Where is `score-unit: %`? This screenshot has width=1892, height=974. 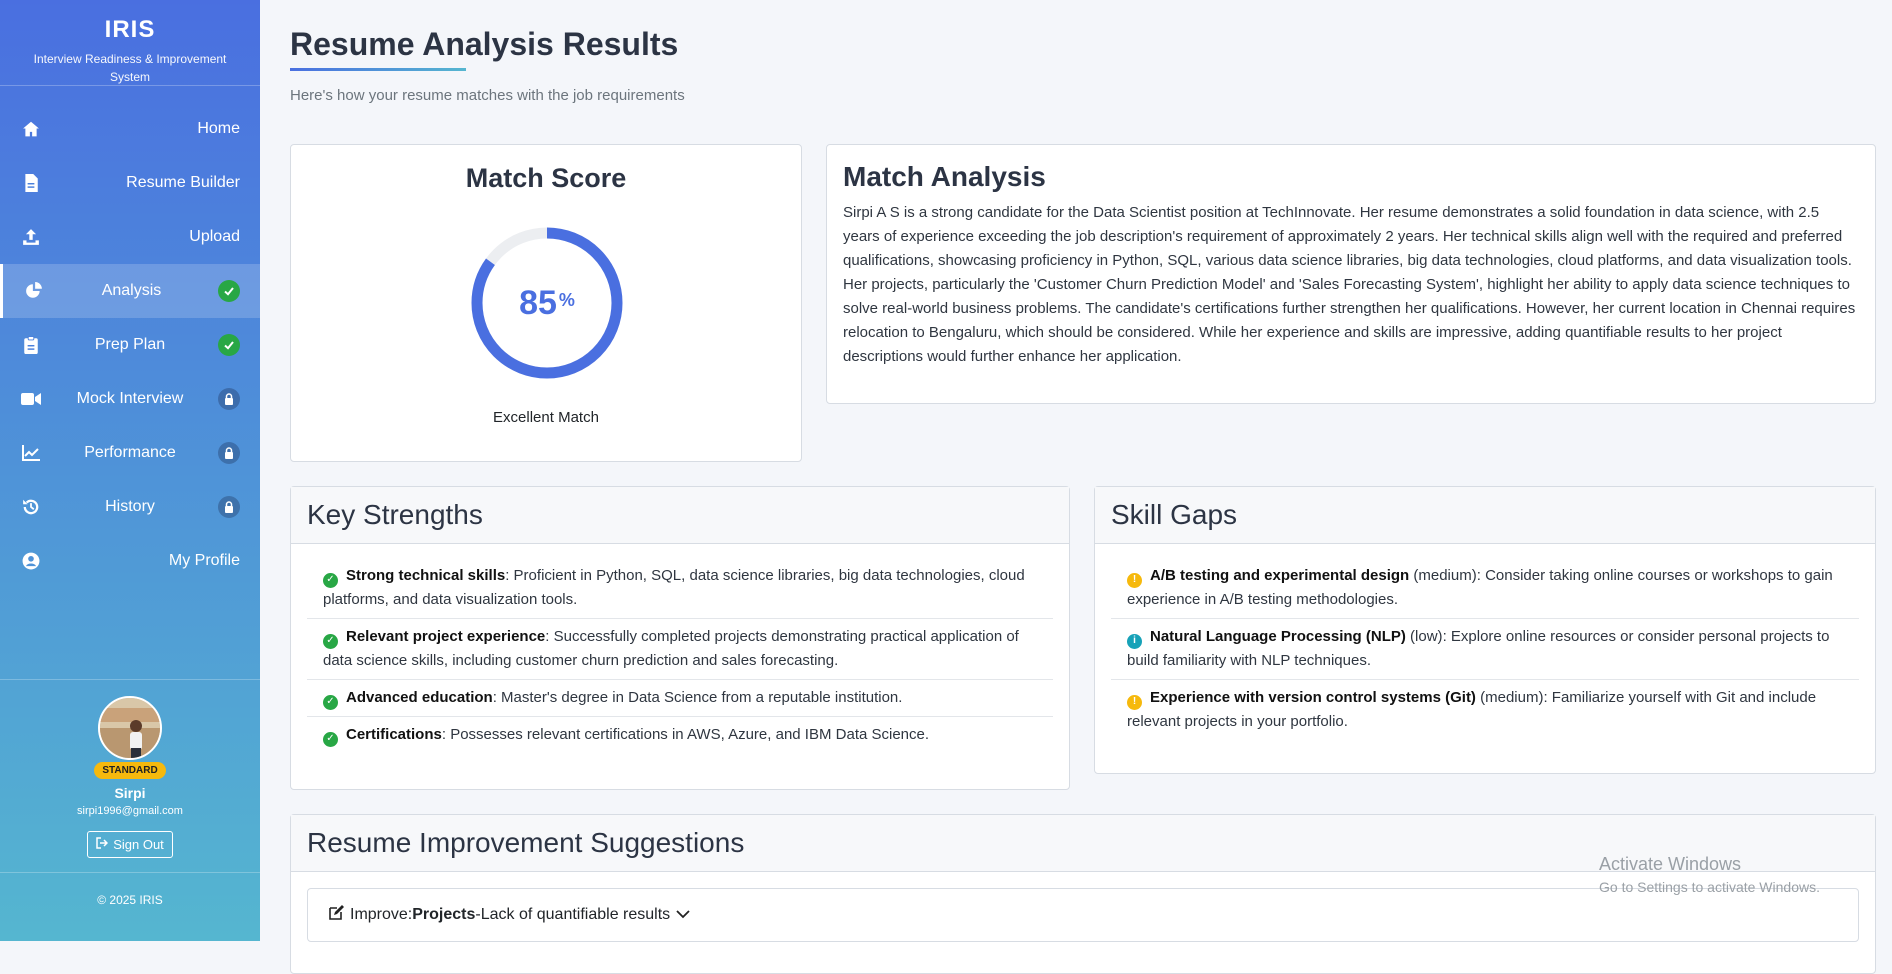
score-unit: % is located at coordinates (566, 299).